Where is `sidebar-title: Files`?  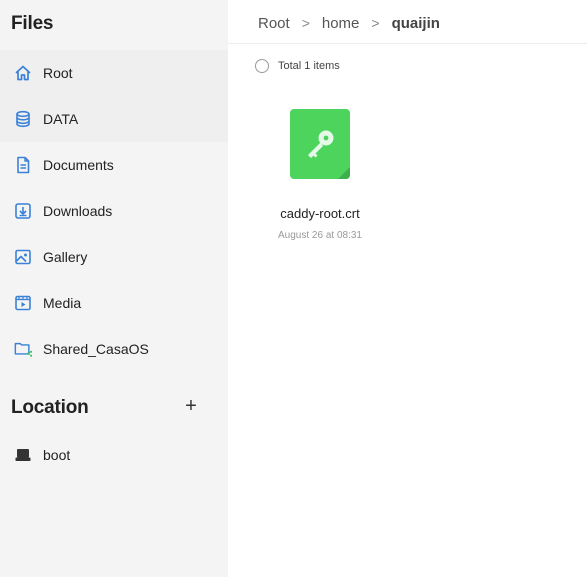
sidebar-title: Files is located at coordinates (32, 23).